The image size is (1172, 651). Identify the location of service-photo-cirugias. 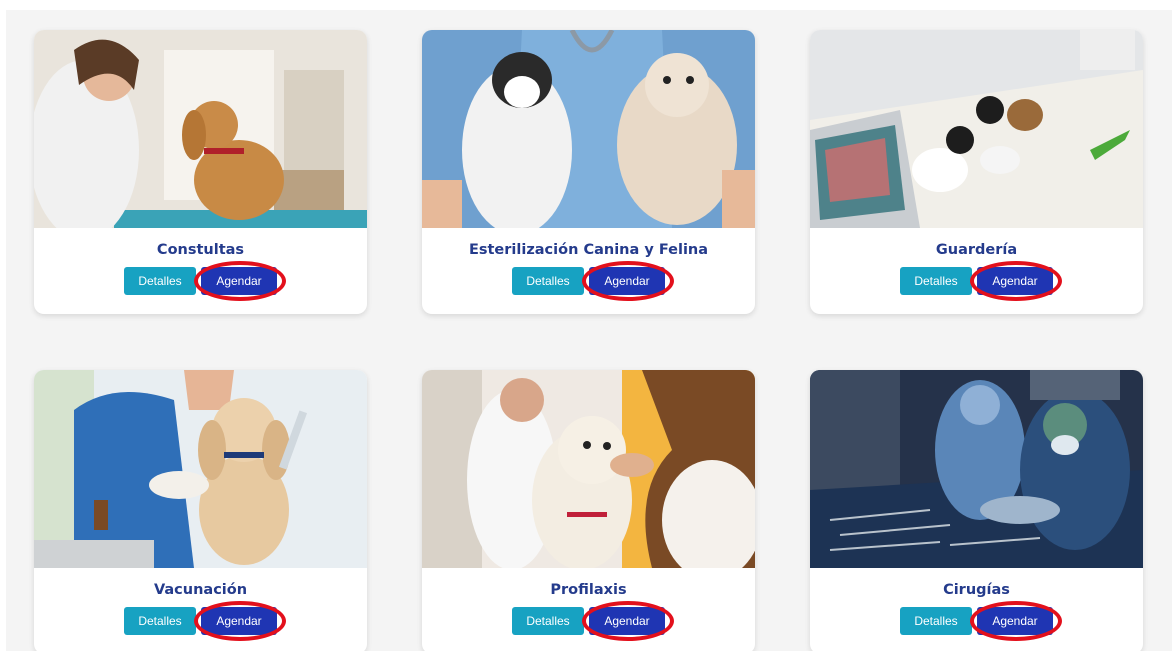
(976, 469).